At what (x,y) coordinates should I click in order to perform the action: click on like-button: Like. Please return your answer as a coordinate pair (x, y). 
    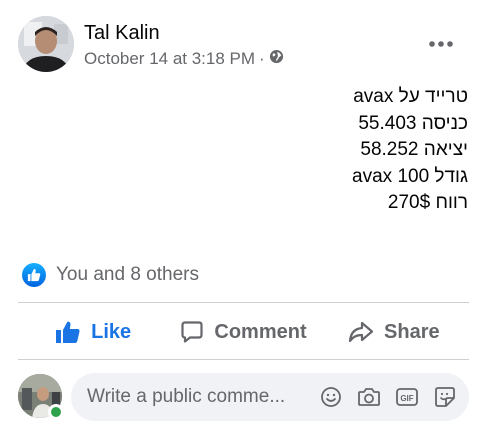
    Looking at the image, I should click on (93, 332).